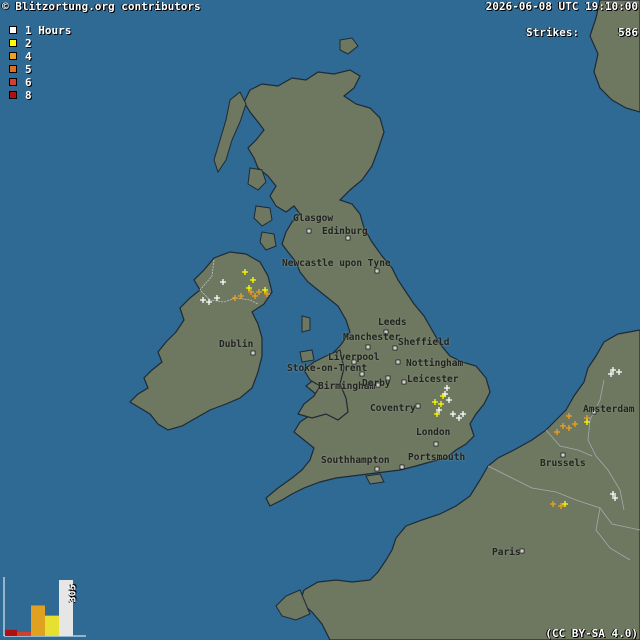 This screenshot has width=640, height=640. What do you see at coordinates (376, 383) in the screenshot?
I see `city-label-derby: Derby` at bounding box center [376, 383].